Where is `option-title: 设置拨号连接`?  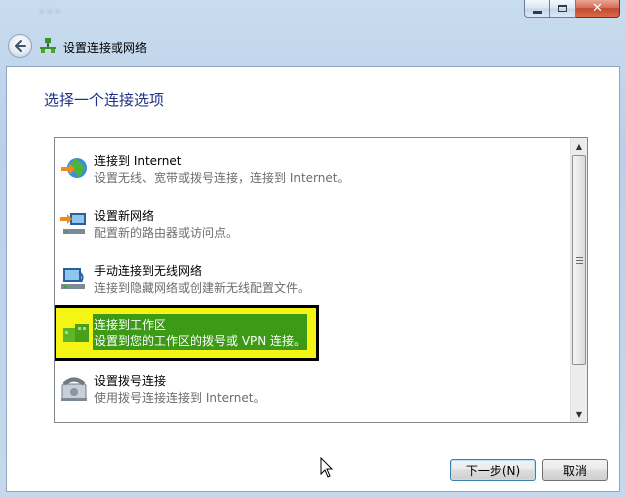
option-title: 设置拨号连接 is located at coordinates (130, 381).